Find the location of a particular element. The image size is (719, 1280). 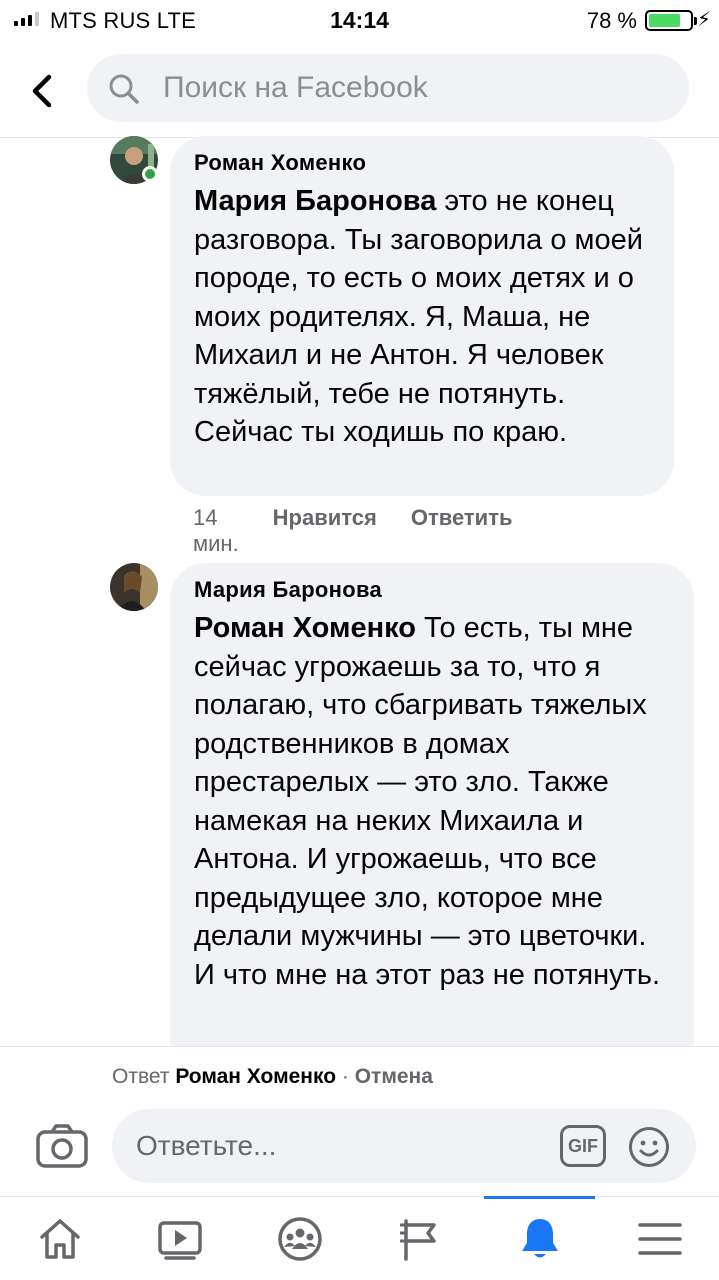

sticker-button is located at coordinates (649, 1147).